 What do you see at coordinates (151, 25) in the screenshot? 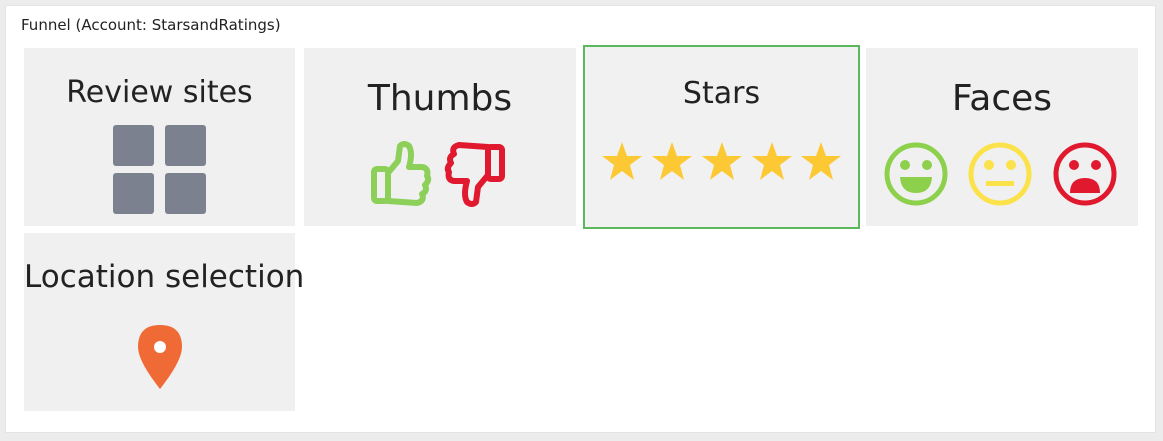
I see `panel-title: Funnel (Account: StarsandRatings)` at bounding box center [151, 25].